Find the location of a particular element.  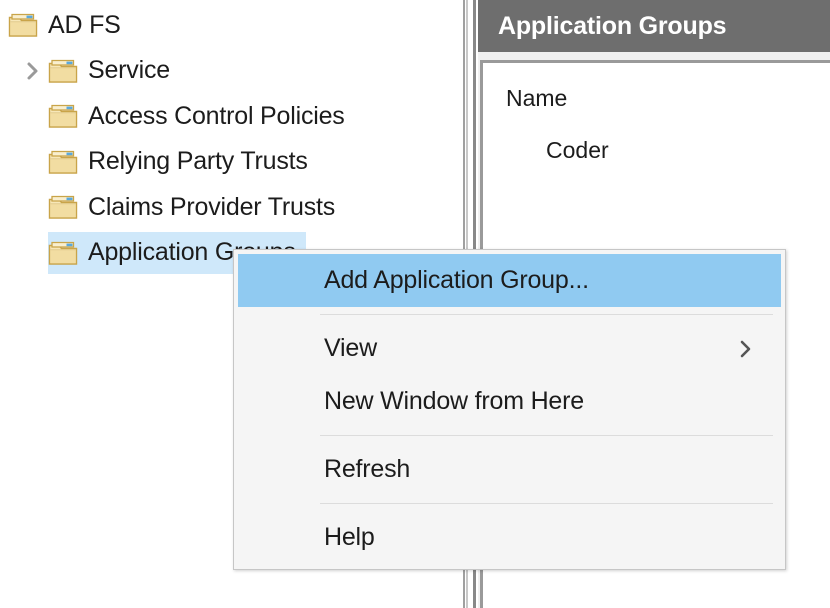

menu-item-label: Refresh is located at coordinates (367, 469).